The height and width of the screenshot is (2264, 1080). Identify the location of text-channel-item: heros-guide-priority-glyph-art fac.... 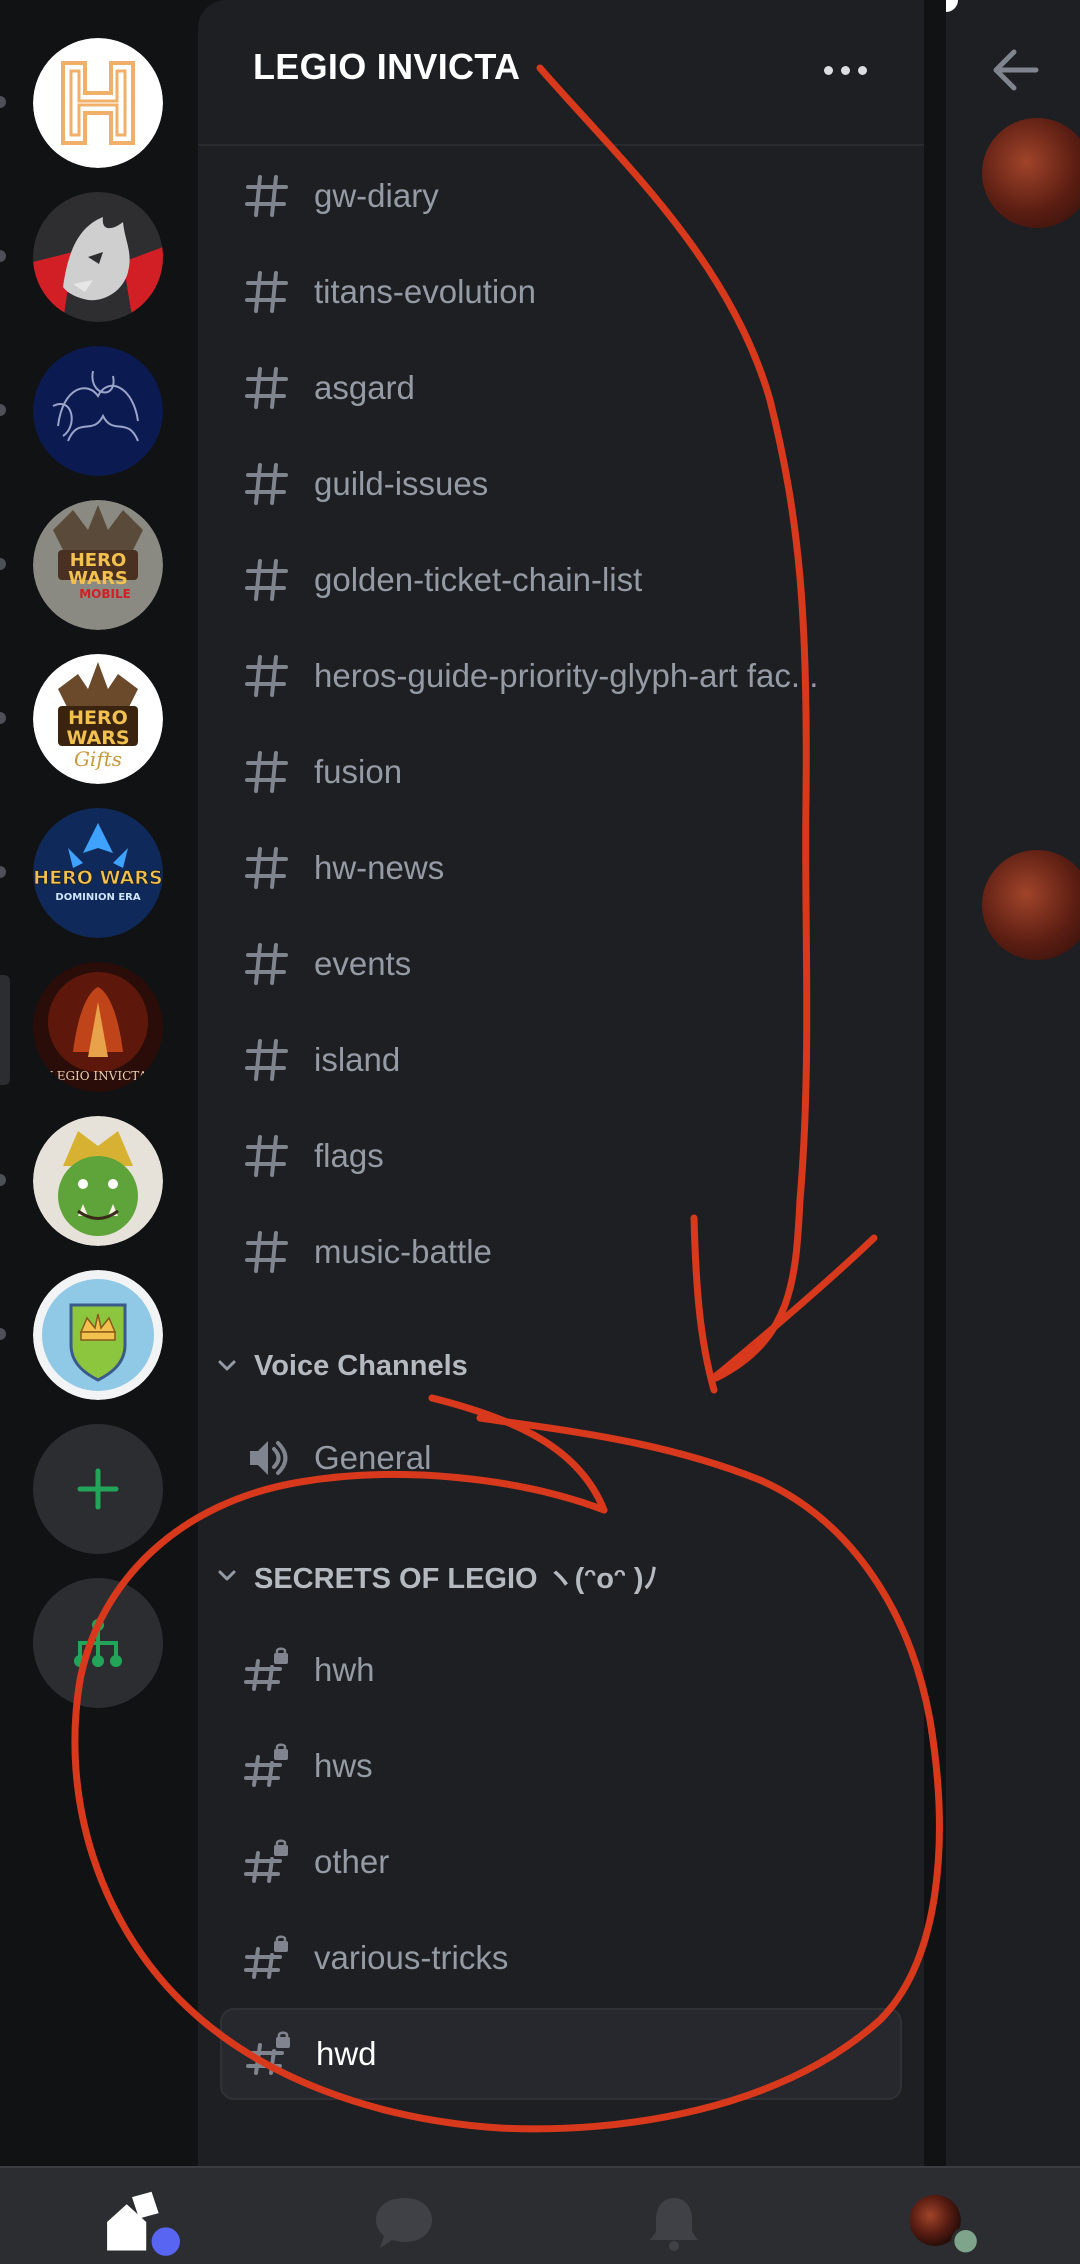
(561, 676).